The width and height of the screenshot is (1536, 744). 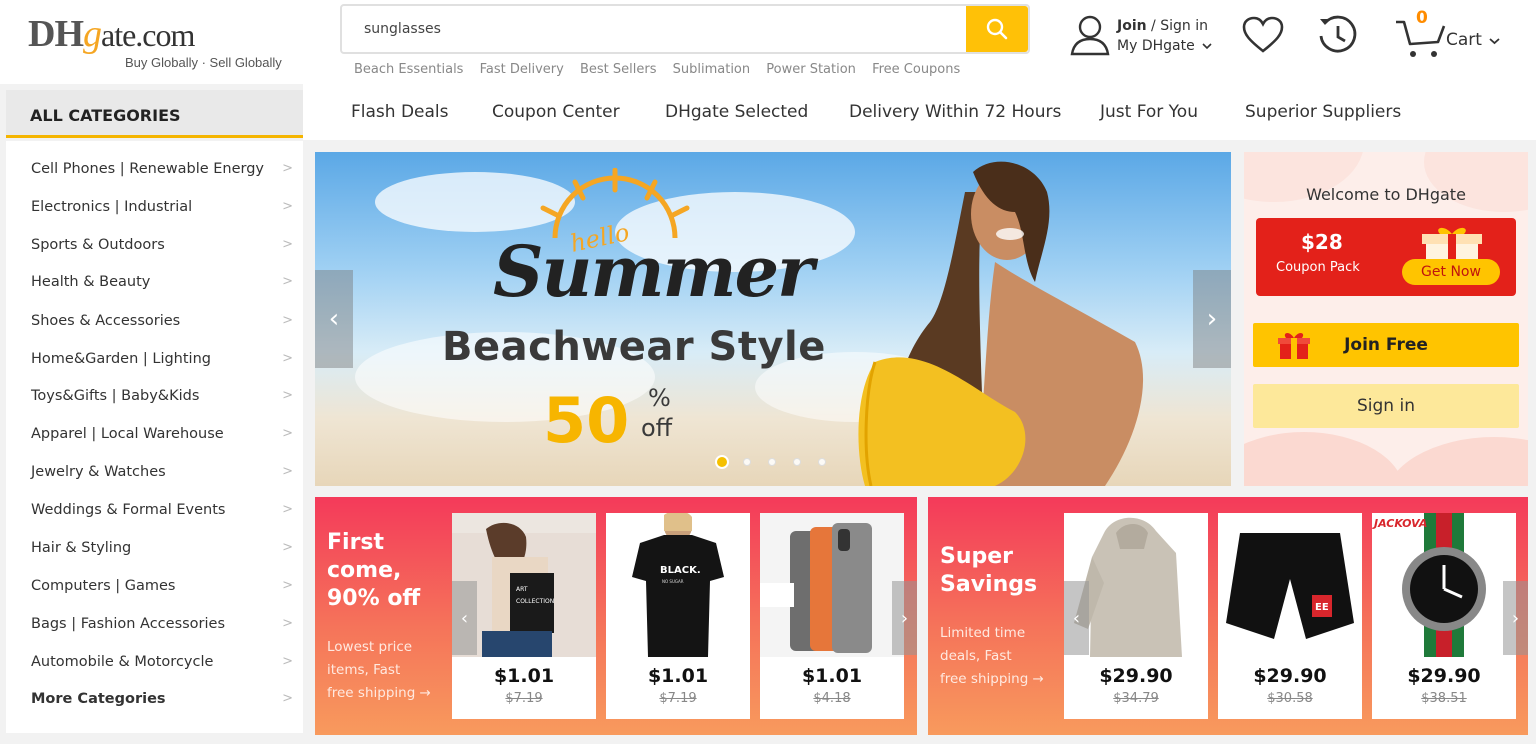 What do you see at coordinates (1149, 112) in the screenshot?
I see `nav-just-for-you: Just For You` at bounding box center [1149, 112].